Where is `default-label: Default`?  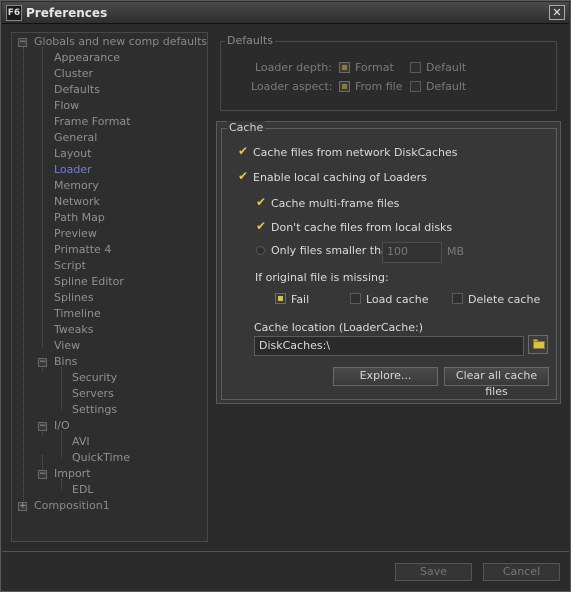 default-label: Default is located at coordinates (446, 86).